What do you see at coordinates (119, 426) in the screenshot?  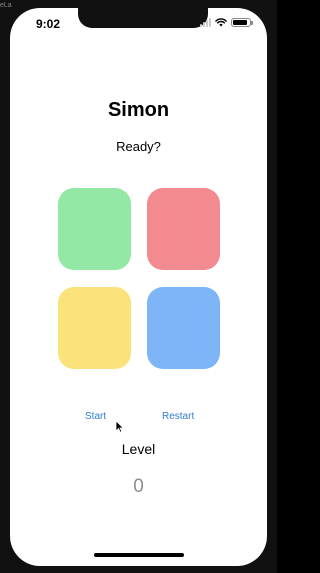 I see `mouse-cursor-icon` at bounding box center [119, 426].